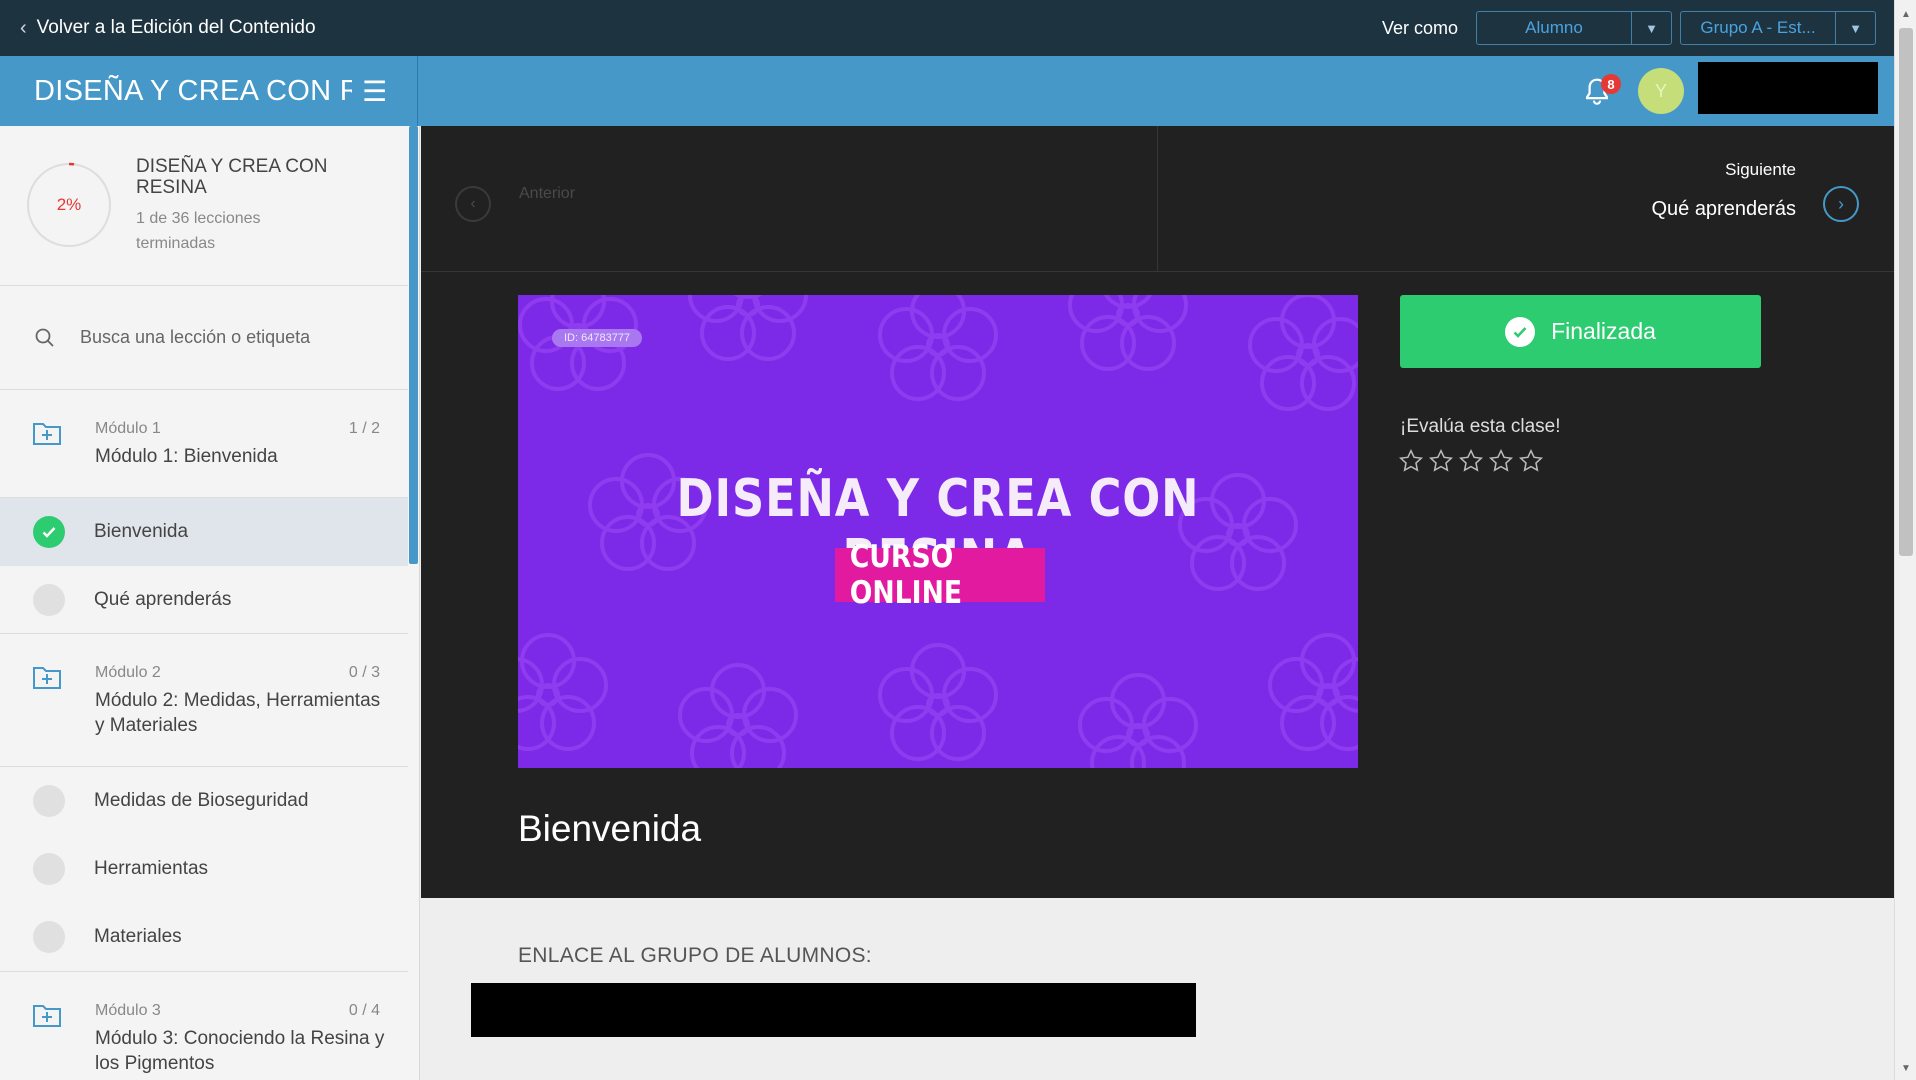  Describe the element at coordinates (374, 91) in the screenshot. I see `hamburger-menu-icon: ☰` at that location.